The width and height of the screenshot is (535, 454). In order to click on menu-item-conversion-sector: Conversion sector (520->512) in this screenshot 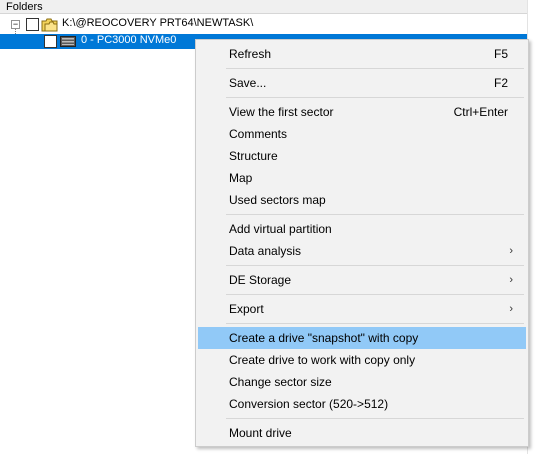, I will do `click(362, 404)`.